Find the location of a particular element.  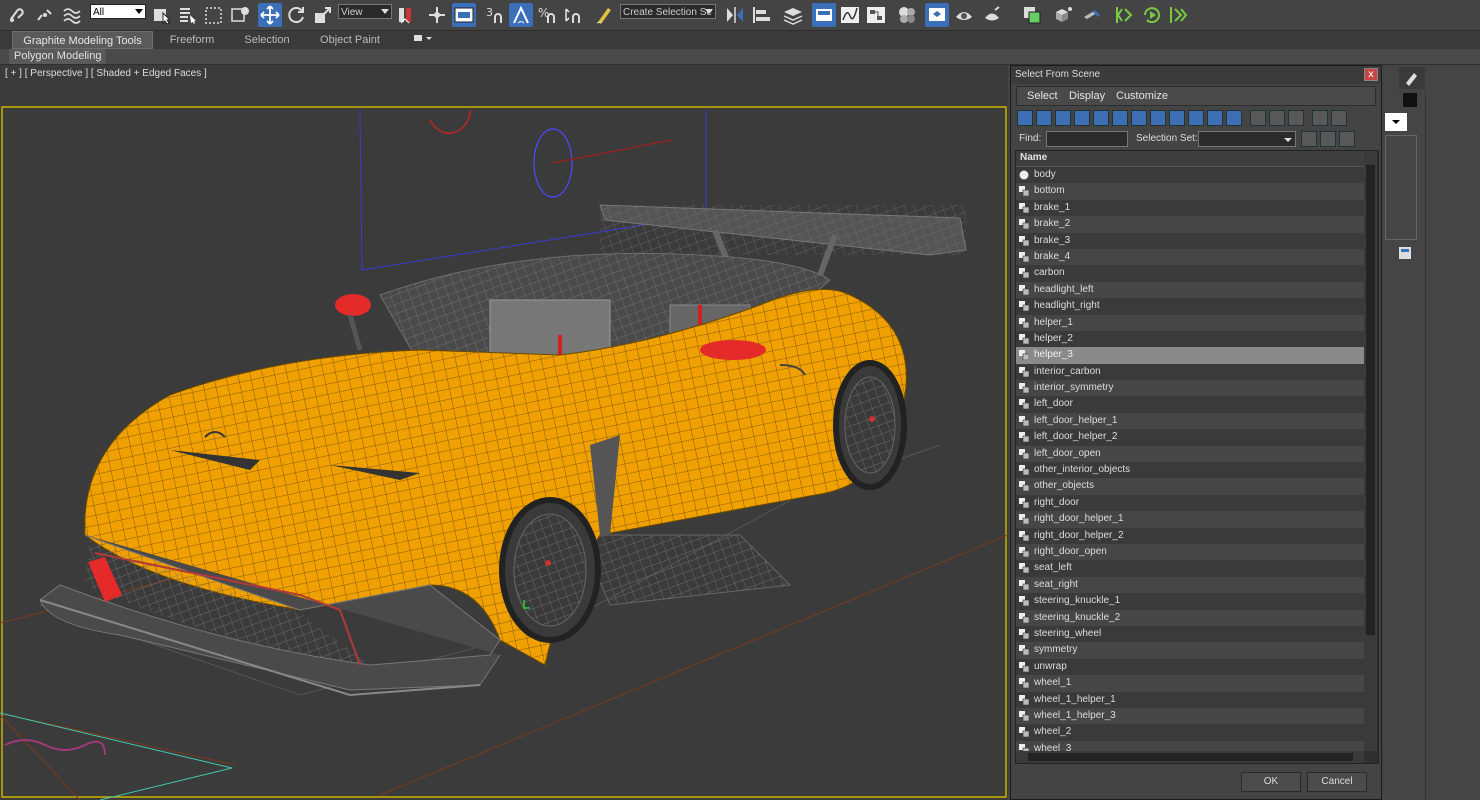

create-tab-icon is located at coordinates (1412, 78).